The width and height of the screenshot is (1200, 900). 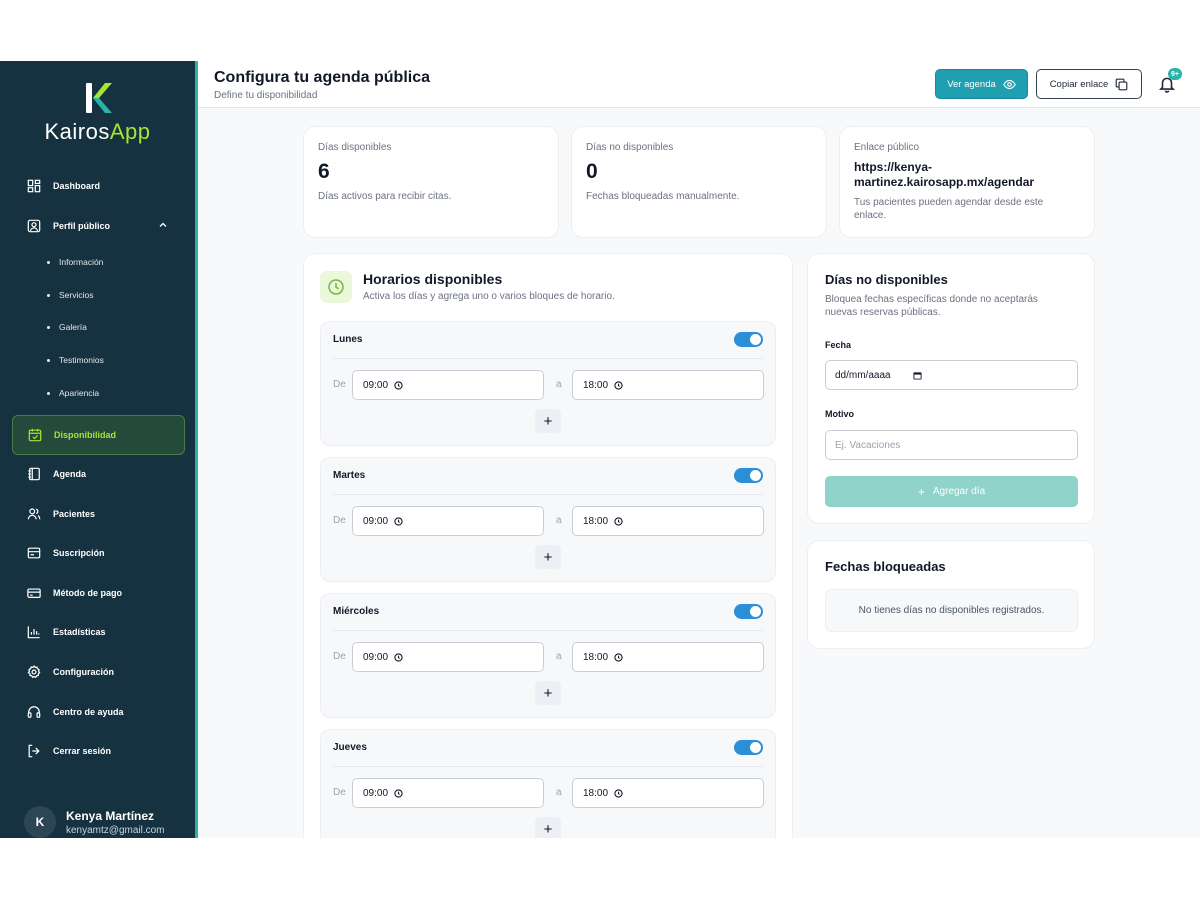 I want to click on sidebar-item-dashboard: Dashboard, so click(x=98, y=186).